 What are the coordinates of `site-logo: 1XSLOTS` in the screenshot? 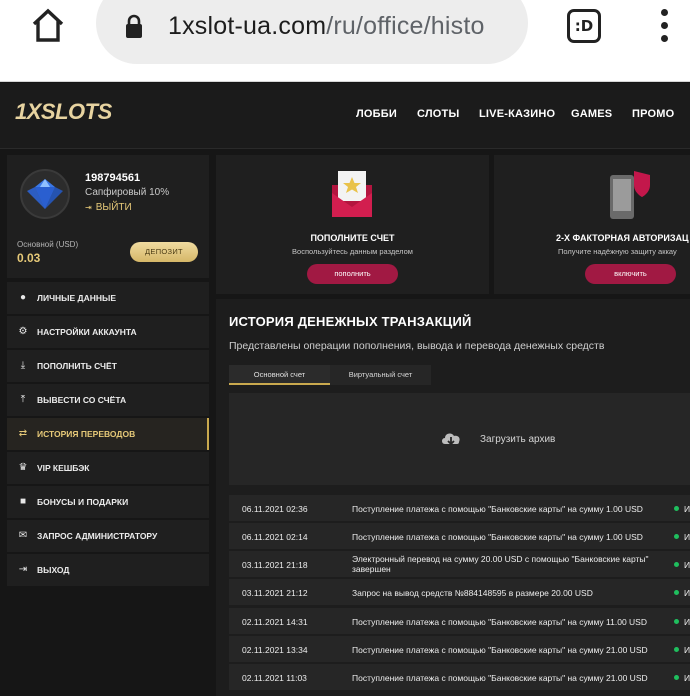 It's located at (63, 112).